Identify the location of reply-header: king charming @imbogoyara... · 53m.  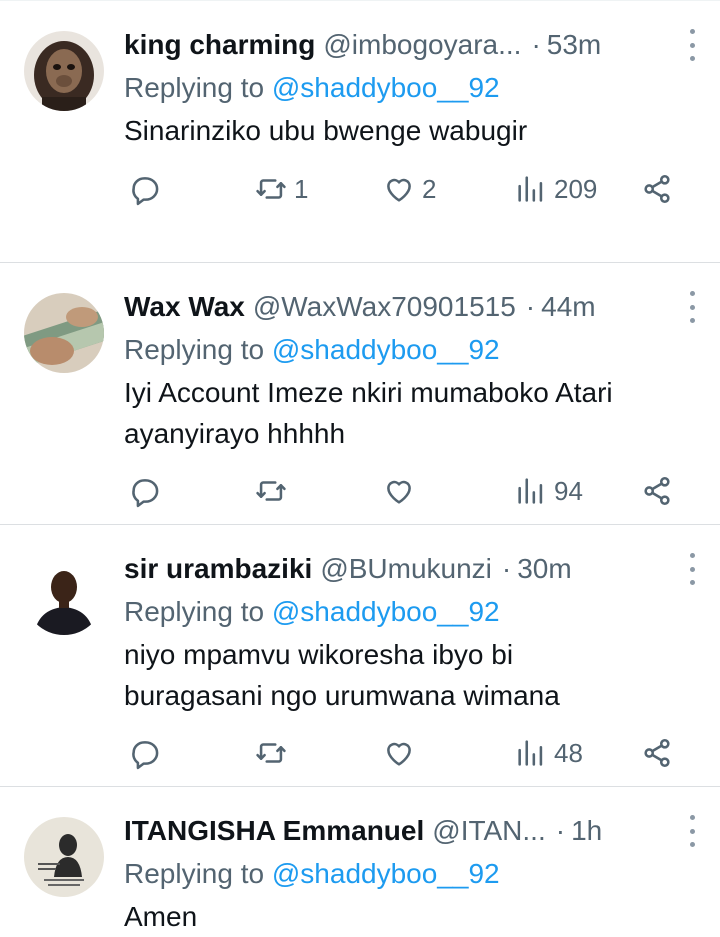
(413, 45).